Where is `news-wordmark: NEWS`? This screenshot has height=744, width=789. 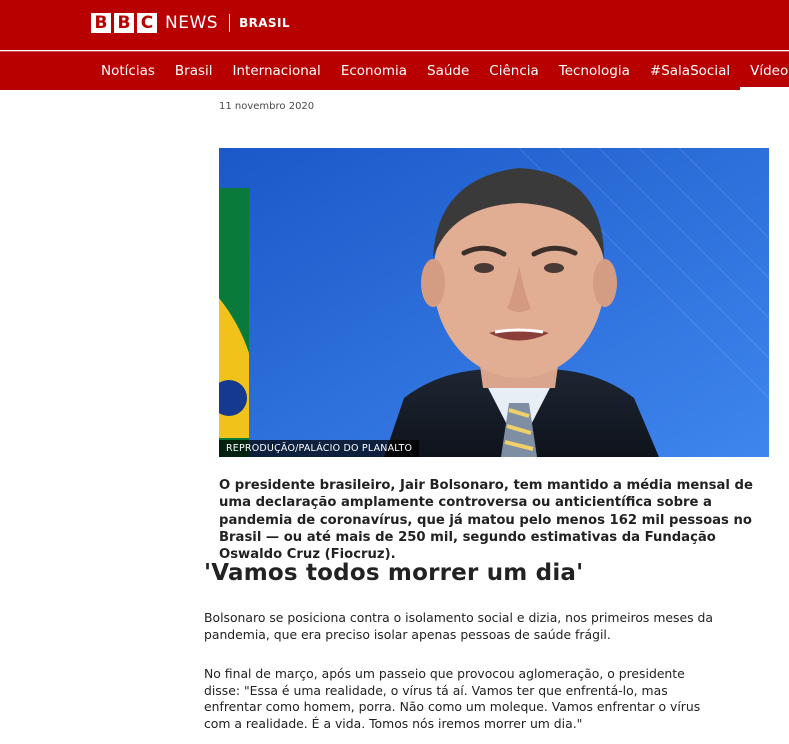 news-wordmark: NEWS is located at coordinates (192, 23).